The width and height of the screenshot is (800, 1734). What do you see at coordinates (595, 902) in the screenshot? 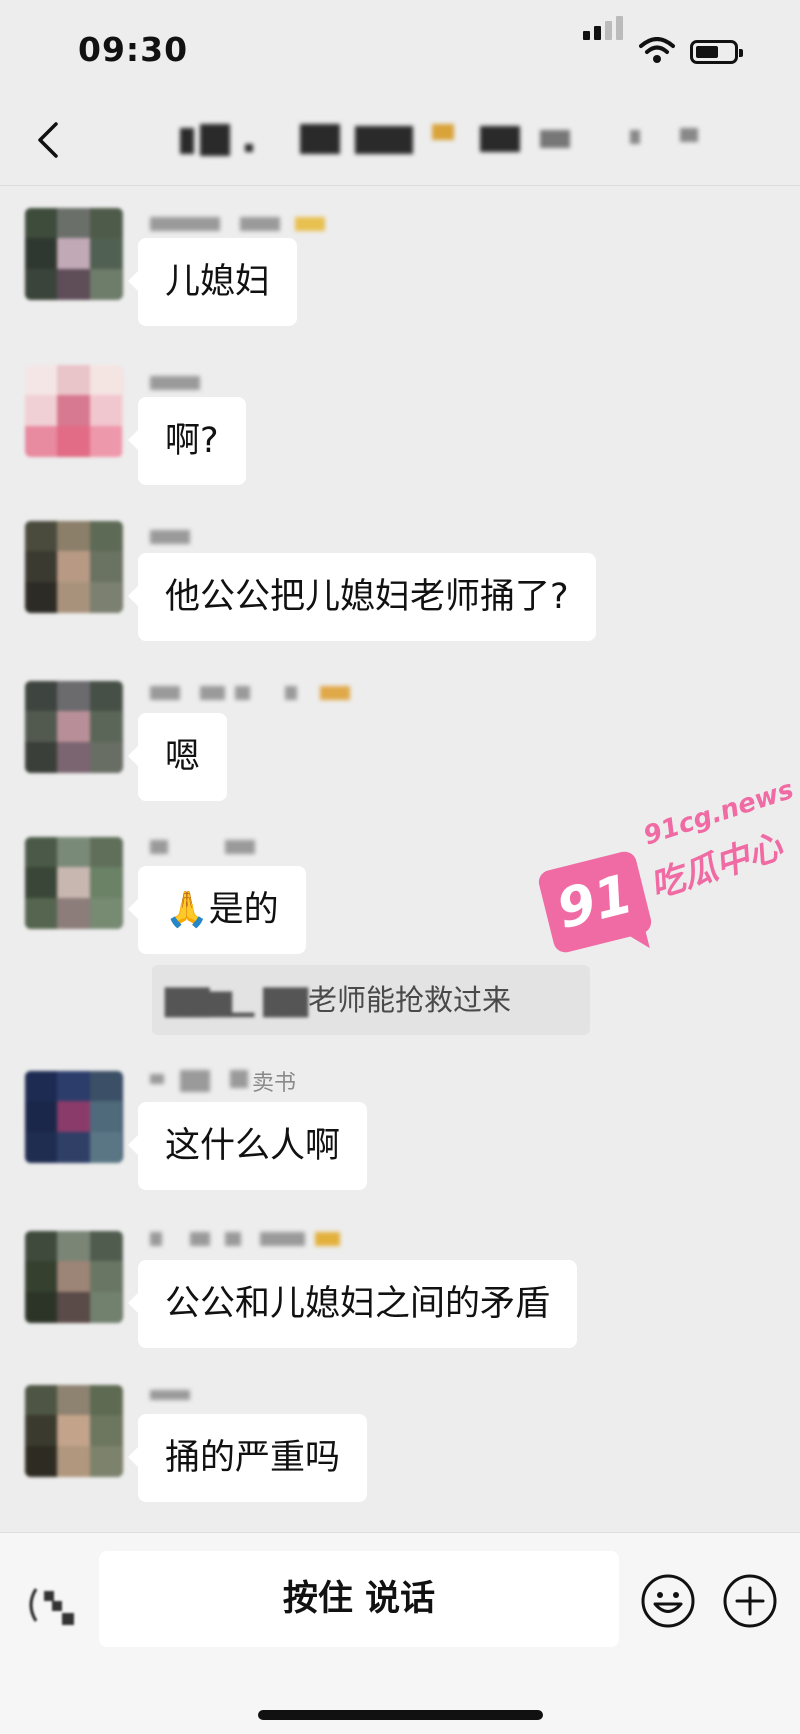
I see `watermark-badge: 91` at bounding box center [595, 902].